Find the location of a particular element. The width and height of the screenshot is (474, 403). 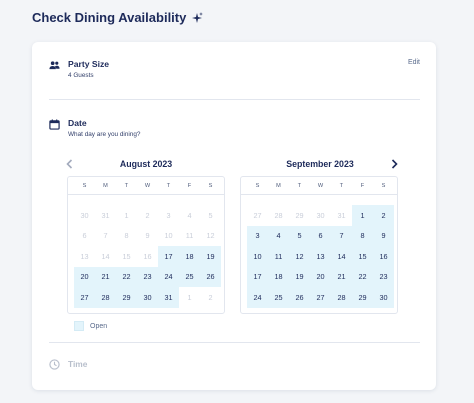

calendar-day-unavailable: 30 is located at coordinates (320, 215).